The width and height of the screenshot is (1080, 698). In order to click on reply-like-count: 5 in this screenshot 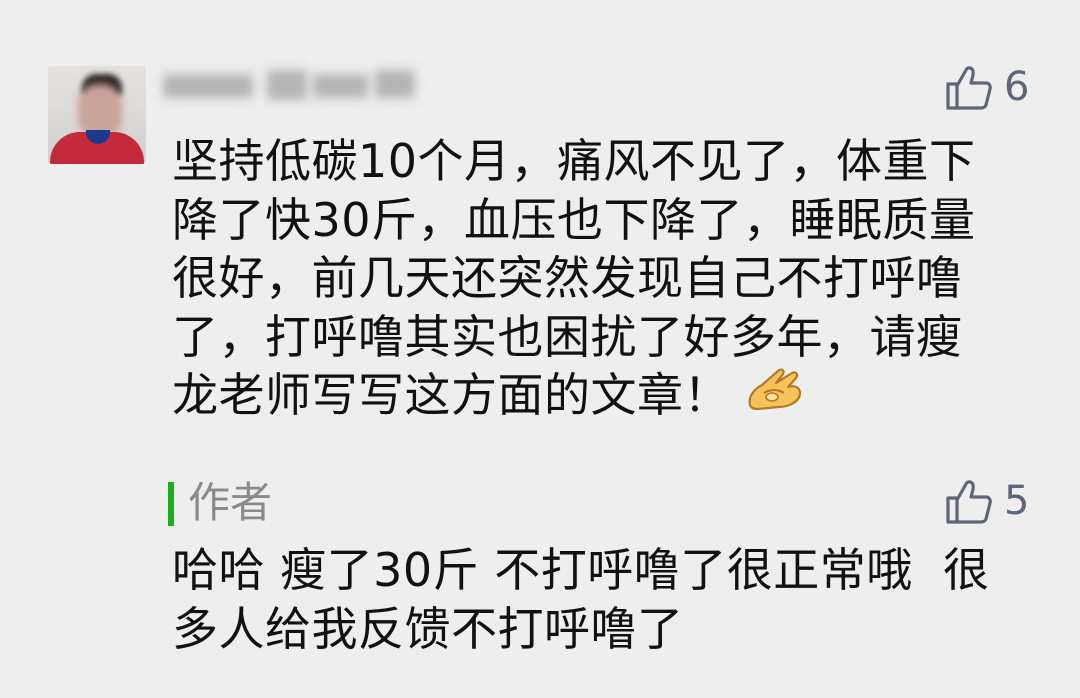, I will do `click(1017, 501)`.